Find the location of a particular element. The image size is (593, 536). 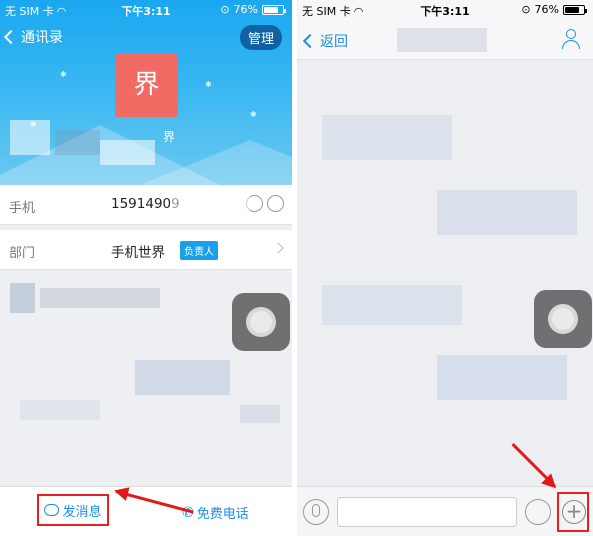

department-row: 部门 手机世界 负责人 is located at coordinates (146, 250).